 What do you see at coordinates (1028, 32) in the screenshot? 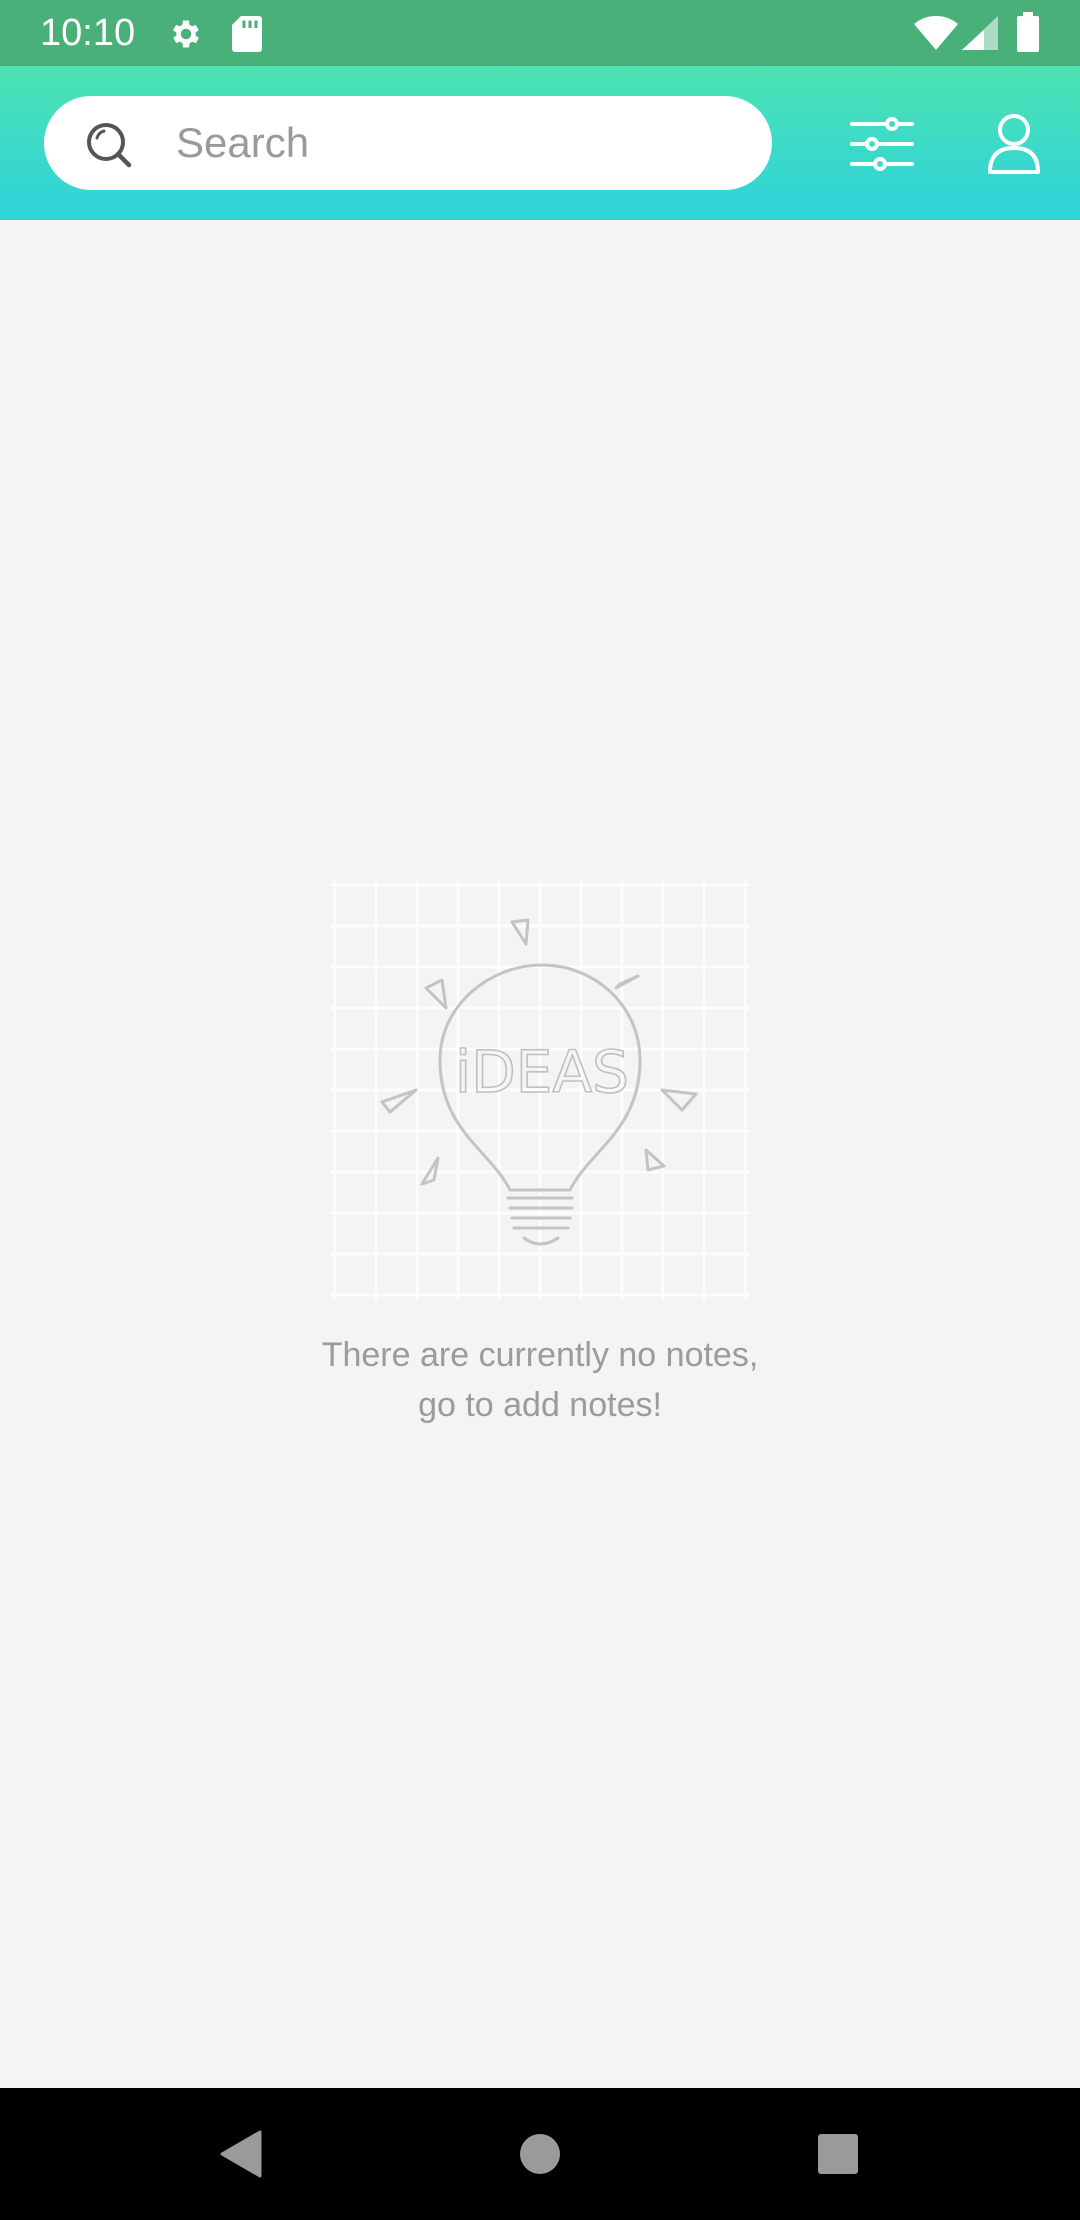
I see `battery-icon` at bounding box center [1028, 32].